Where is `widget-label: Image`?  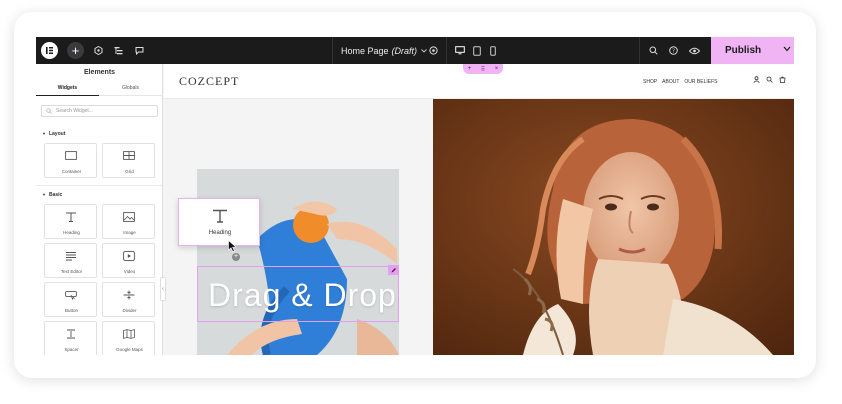
widget-label: Image is located at coordinates (129, 232).